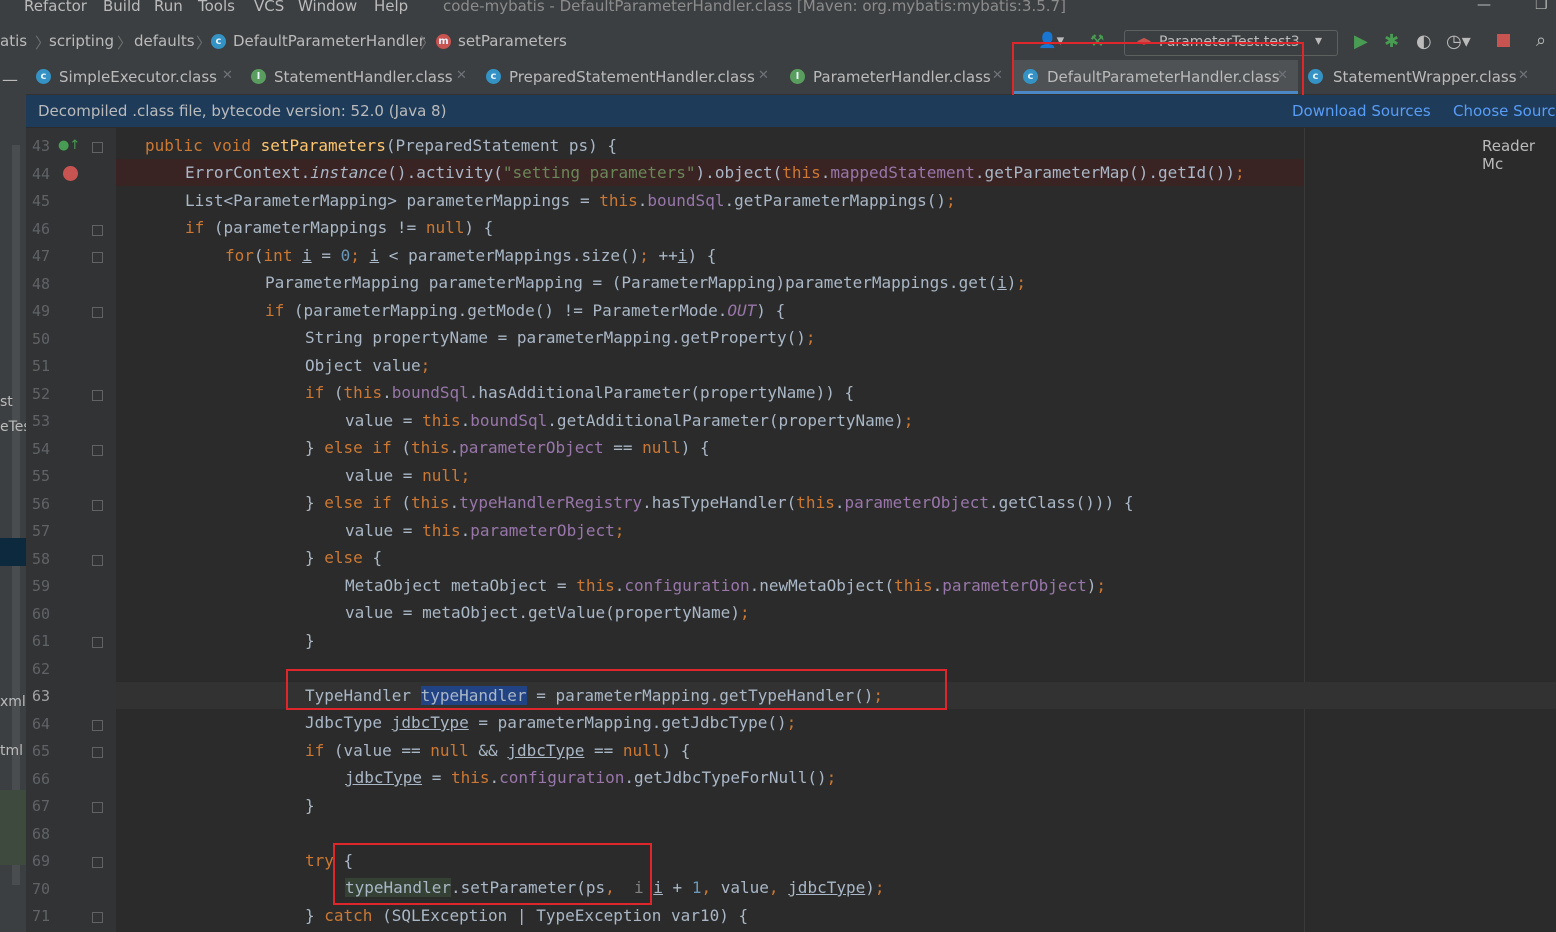 Image resolution: width=1556 pixels, height=932 pixels. Describe the element at coordinates (339, 227) in the screenshot. I see `code-line-46: if (parameterMappings != null) {` at that location.